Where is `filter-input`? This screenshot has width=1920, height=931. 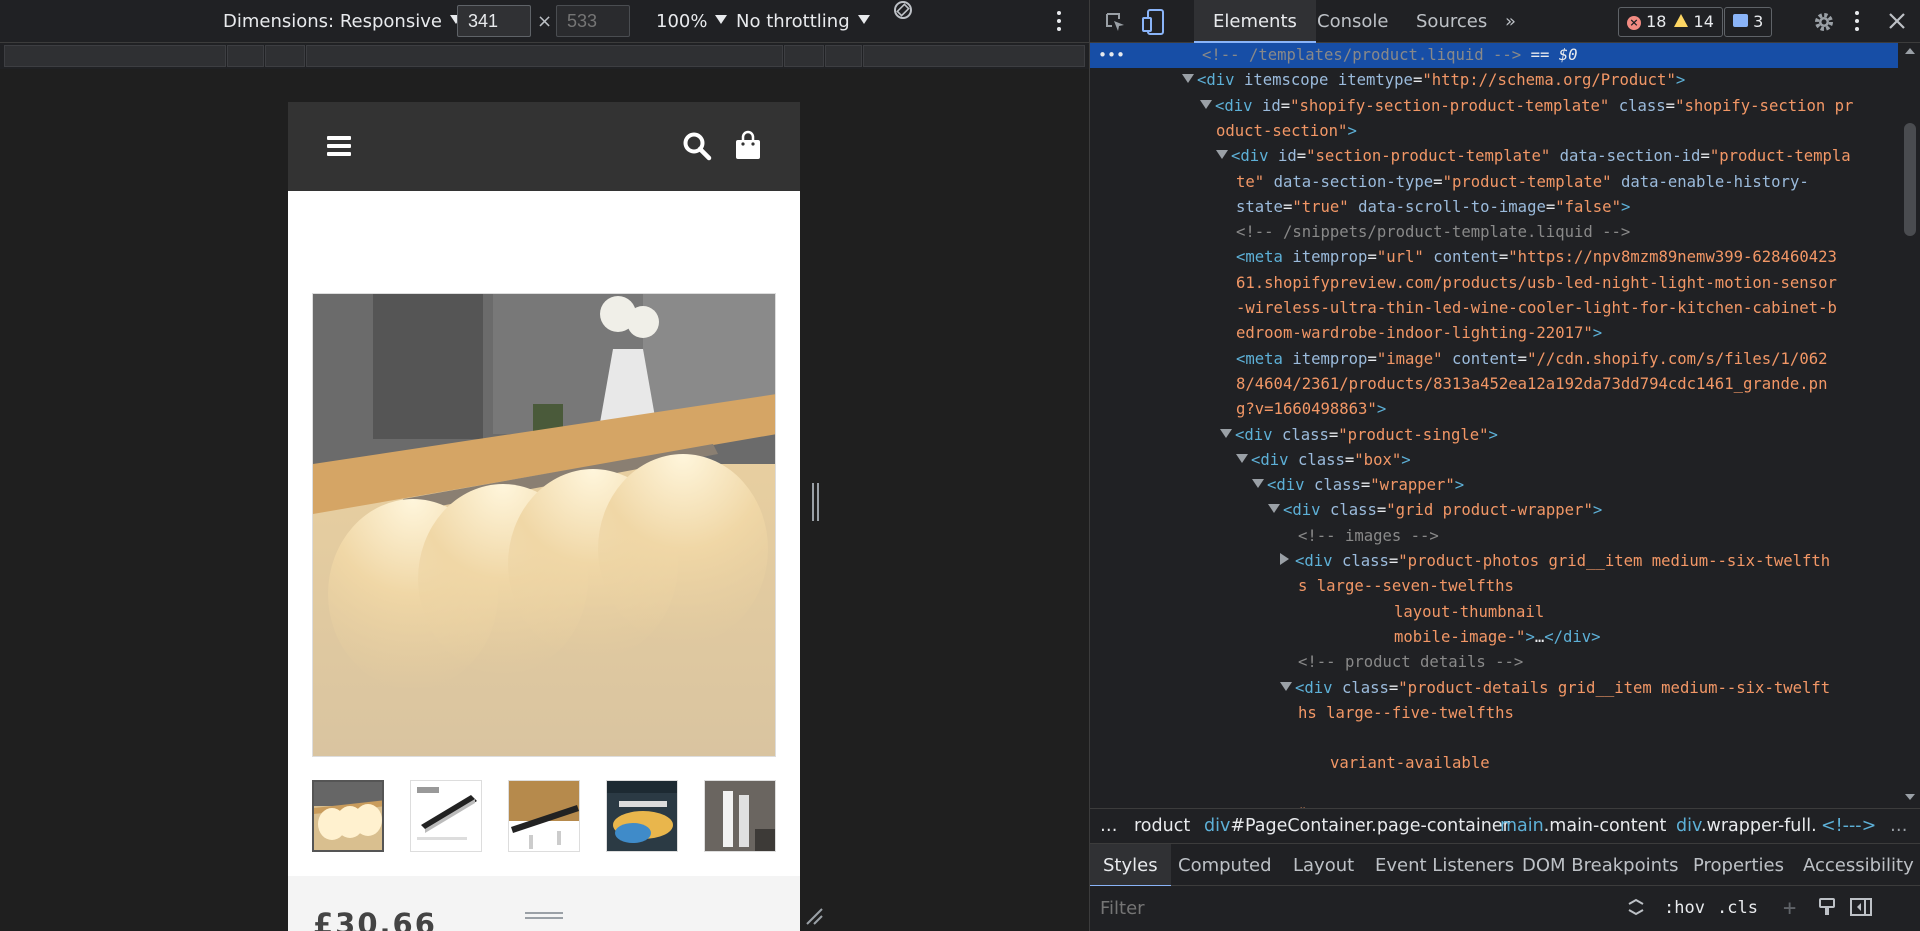
filter-input is located at coordinates (1355, 909).